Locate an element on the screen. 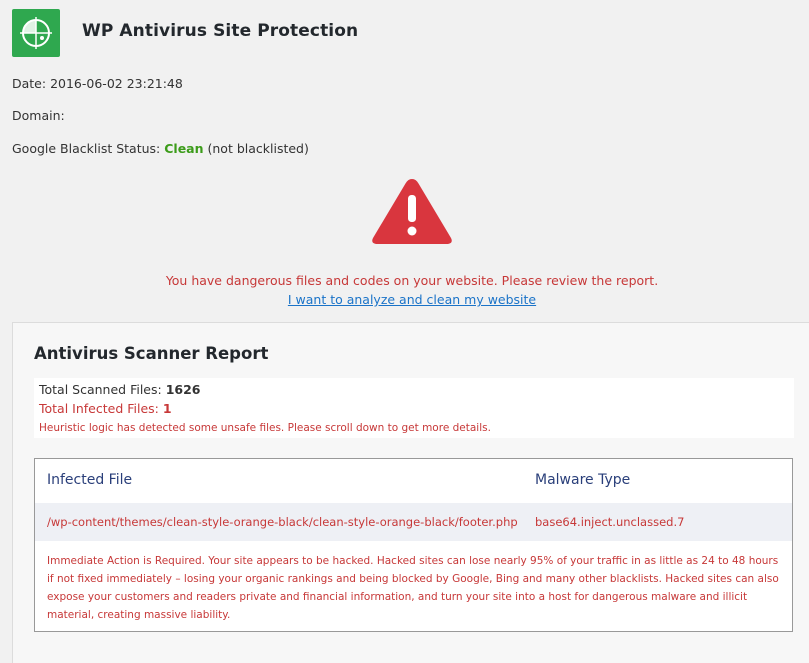  date-value: 2016-06-02 23:21:48 is located at coordinates (116, 83).